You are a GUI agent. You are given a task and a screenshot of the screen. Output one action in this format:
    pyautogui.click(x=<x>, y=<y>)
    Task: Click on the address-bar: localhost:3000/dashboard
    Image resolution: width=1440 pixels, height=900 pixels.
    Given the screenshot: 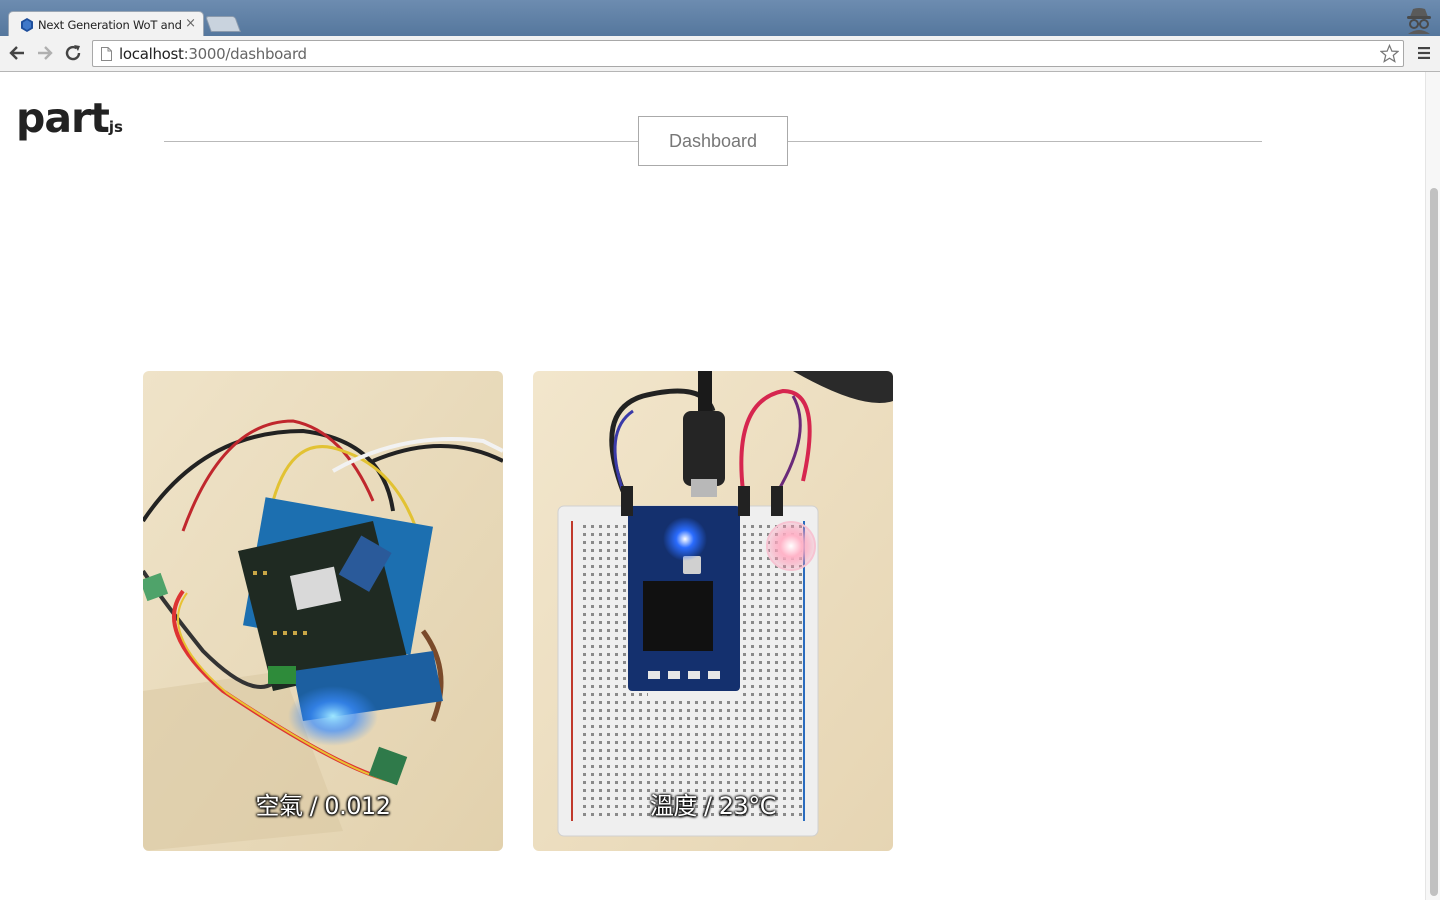 What is the action you would take?
    pyautogui.click(x=748, y=53)
    